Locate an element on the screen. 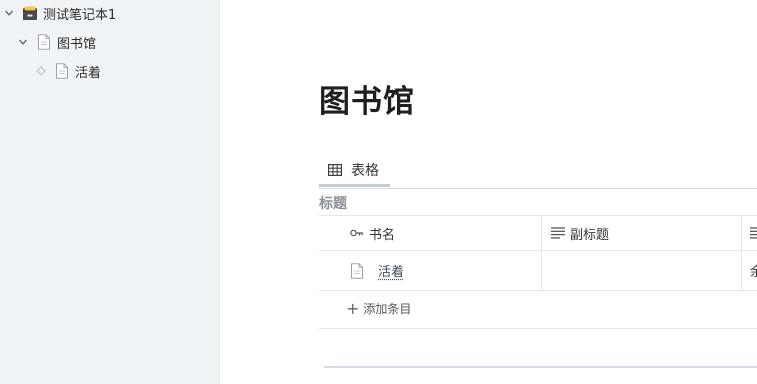  add-item-button: + 添加条目 is located at coordinates (538, 309).